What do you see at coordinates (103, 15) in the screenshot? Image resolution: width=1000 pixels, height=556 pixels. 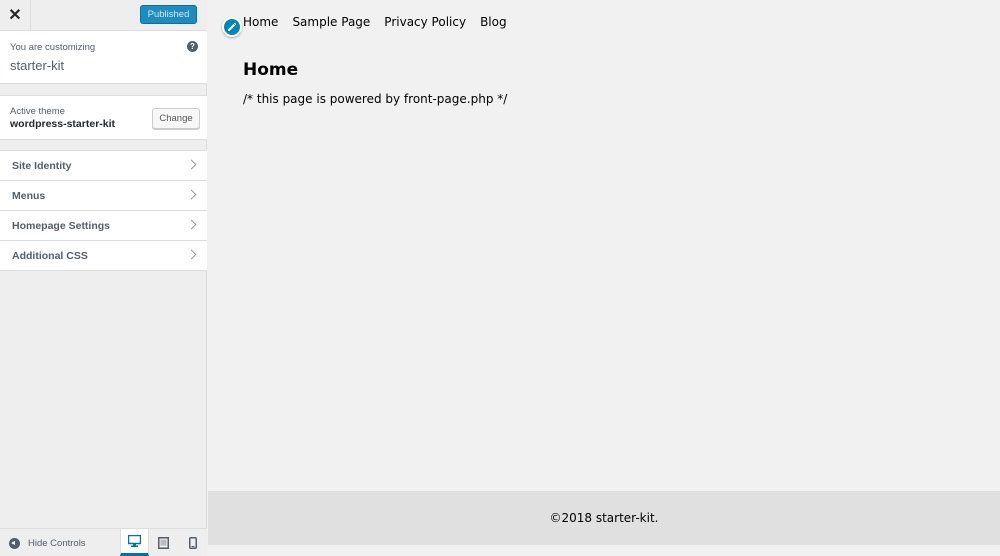 I see `customizer-header: ✕ Published` at bounding box center [103, 15].